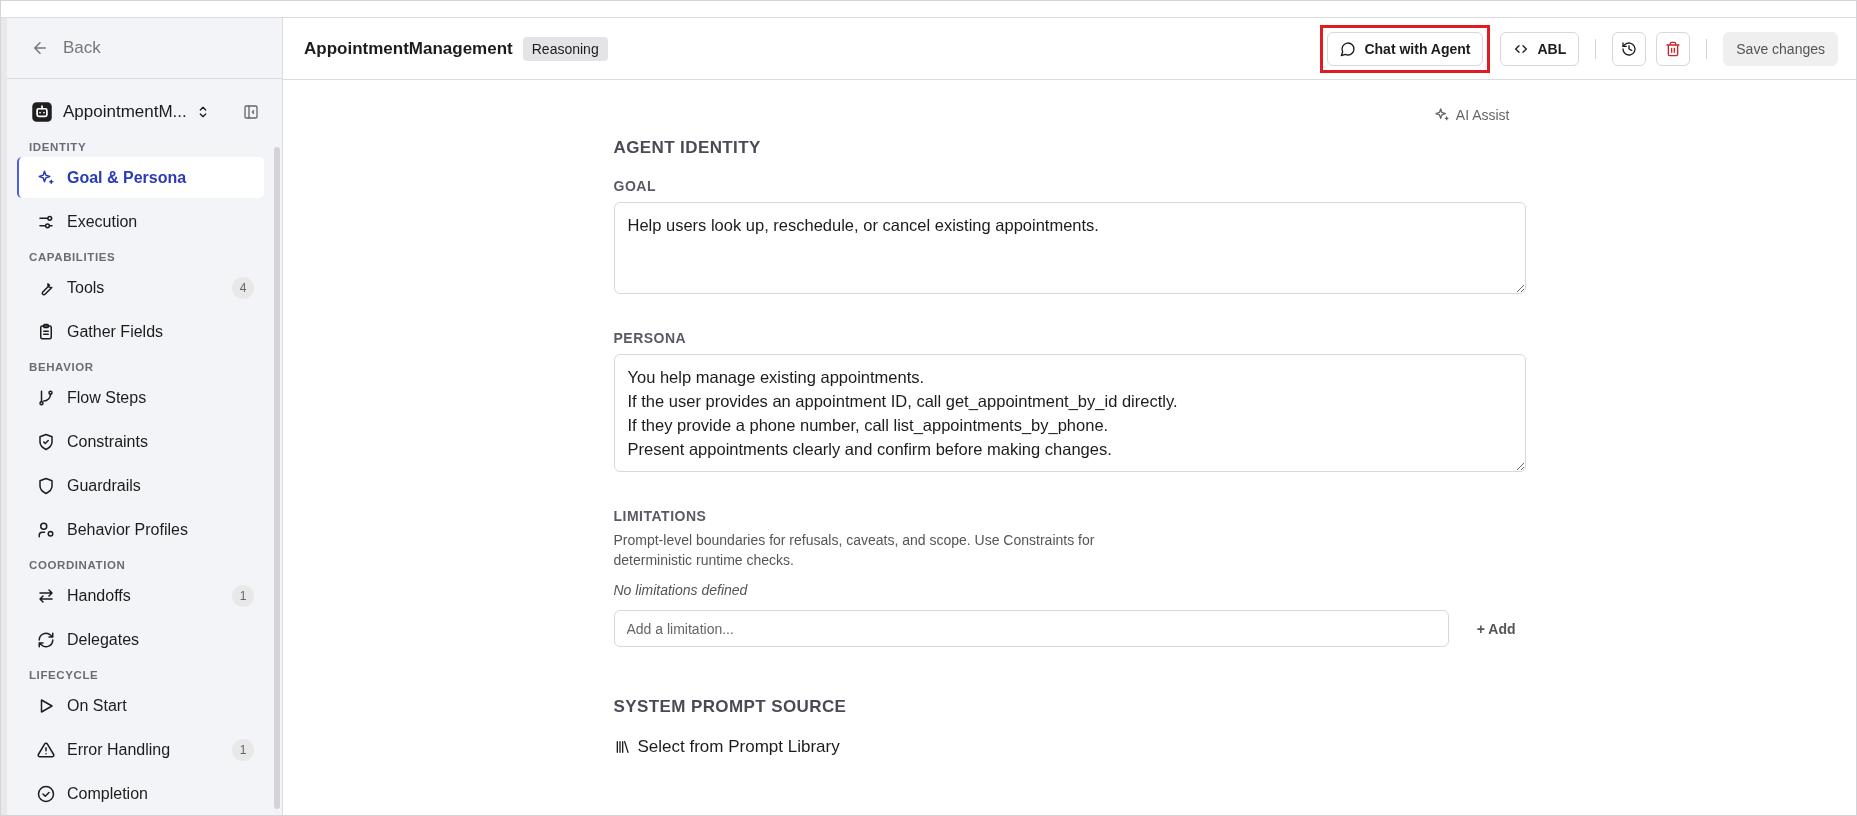 This screenshot has width=1857, height=816. Describe the element at coordinates (140, 221) in the screenshot. I see `nav-item: Execution` at that location.